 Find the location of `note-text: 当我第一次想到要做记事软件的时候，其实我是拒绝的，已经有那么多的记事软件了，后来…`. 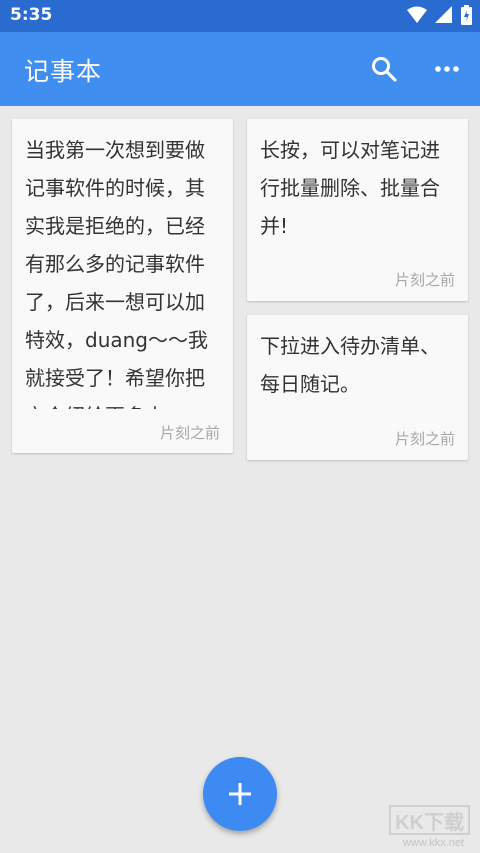

note-text: 当我第一次想到要做记事软件的时候，其实我是拒绝的，已经有那么多的记事软件了，后来… is located at coordinates (116, 273).